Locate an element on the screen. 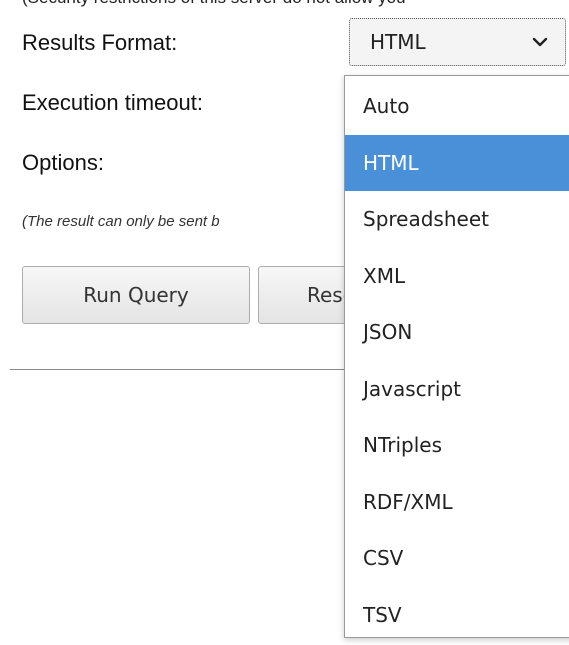  format-option-auto: Auto is located at coordinates (457, 106).